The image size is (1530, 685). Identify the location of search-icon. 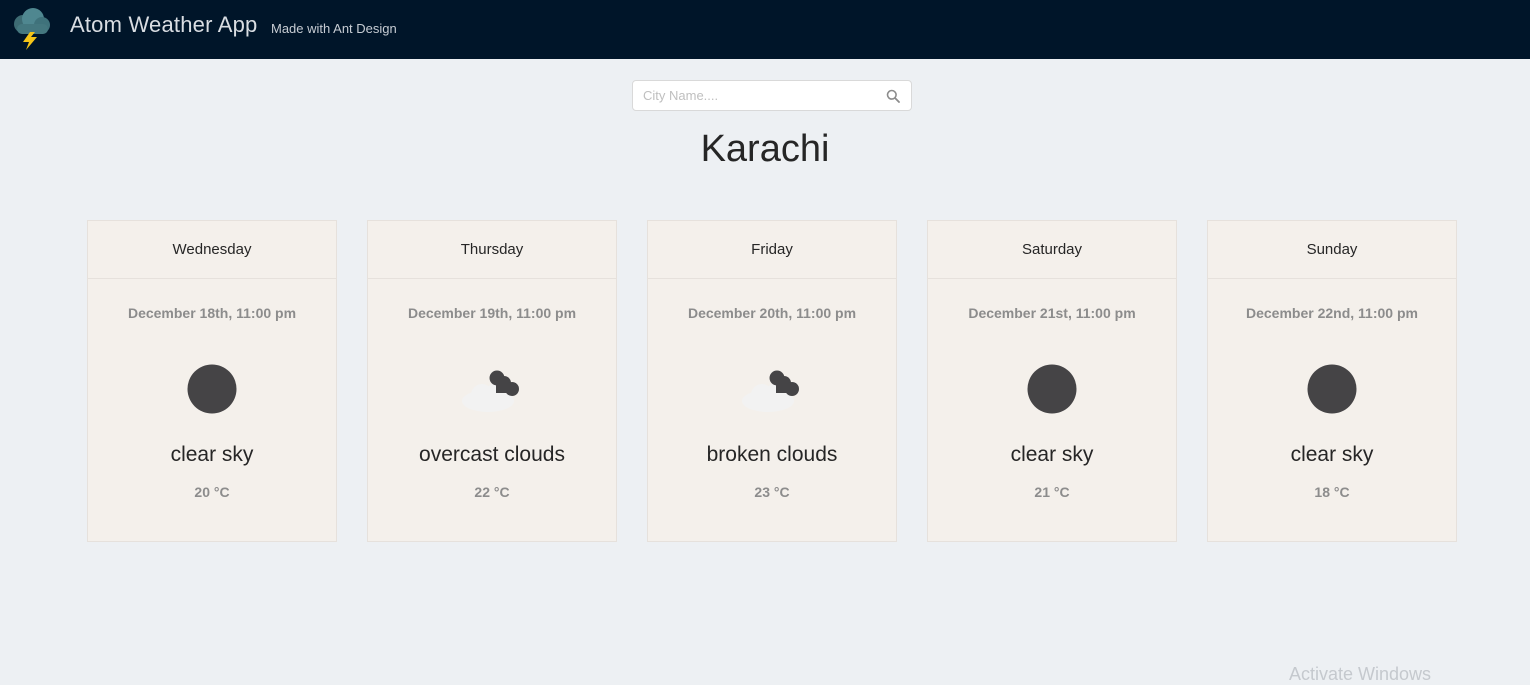
(893, 96).